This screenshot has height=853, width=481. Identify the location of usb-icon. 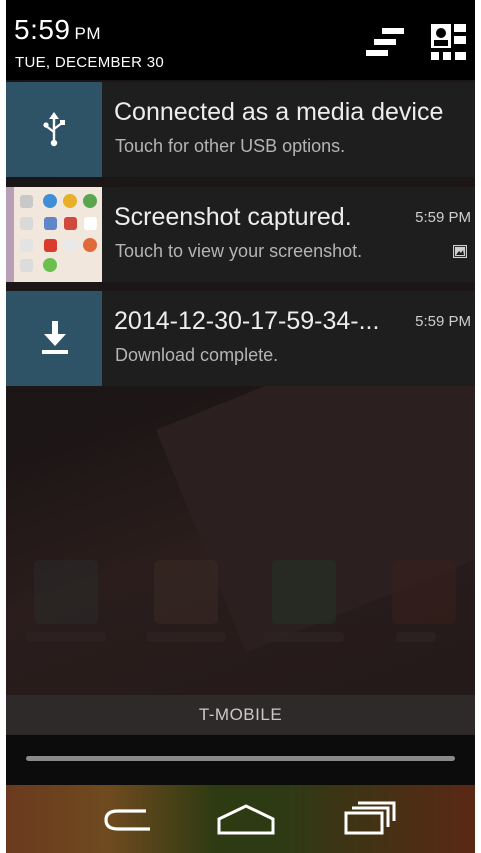
(54, 129).